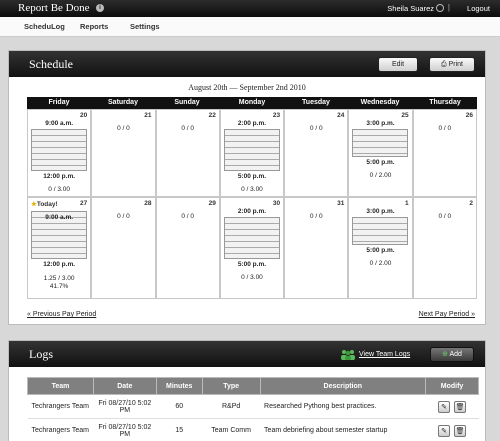  What do you see at coordinates (179, 429) in the screenshot?
I see `log-minutes: 15` at bounding box center [179, 429].